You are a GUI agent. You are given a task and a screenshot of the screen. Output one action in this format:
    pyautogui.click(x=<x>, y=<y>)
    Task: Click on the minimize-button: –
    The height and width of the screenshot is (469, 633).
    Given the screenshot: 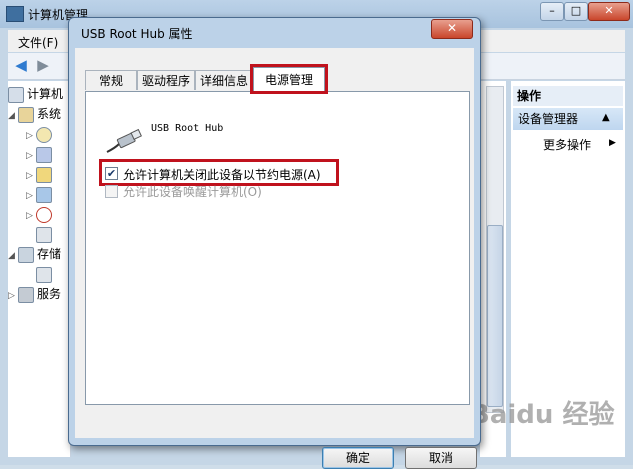 What is the action you would take?
    pyautogui.click(x=552, y=11)
    